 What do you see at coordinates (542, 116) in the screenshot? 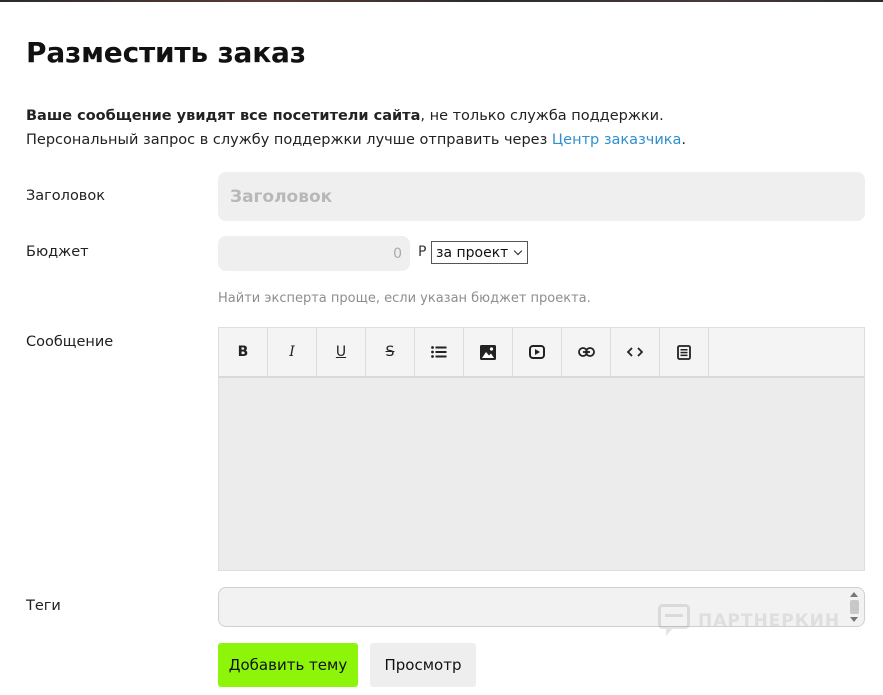
I see `notice-line-1-rest: , не только служба поддержки.` at bounding box center [542, 116].